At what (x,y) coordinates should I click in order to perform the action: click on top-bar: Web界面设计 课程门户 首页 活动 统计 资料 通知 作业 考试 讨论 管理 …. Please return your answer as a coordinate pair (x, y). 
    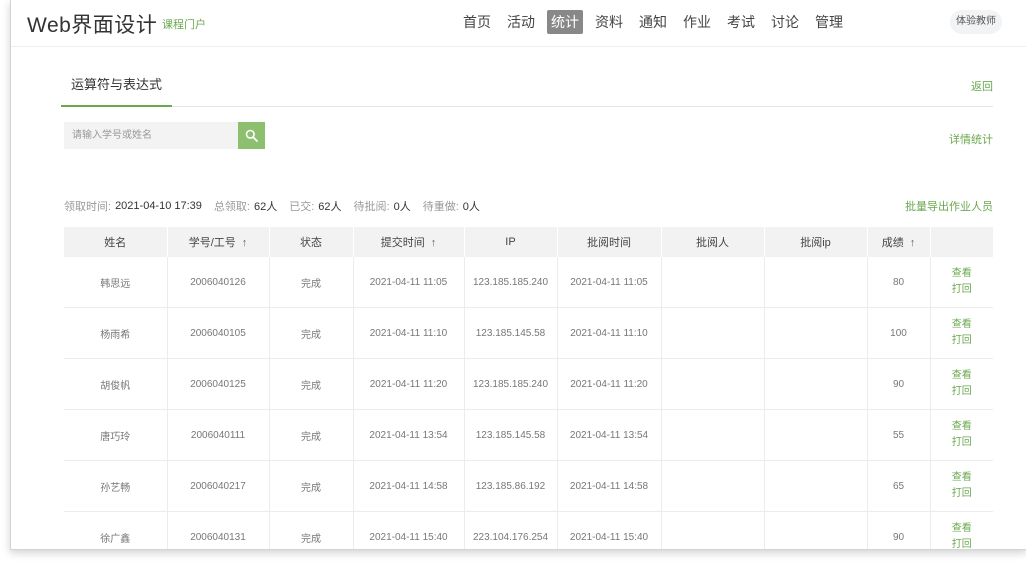
    Looking at the image, I should click on (518, 23).